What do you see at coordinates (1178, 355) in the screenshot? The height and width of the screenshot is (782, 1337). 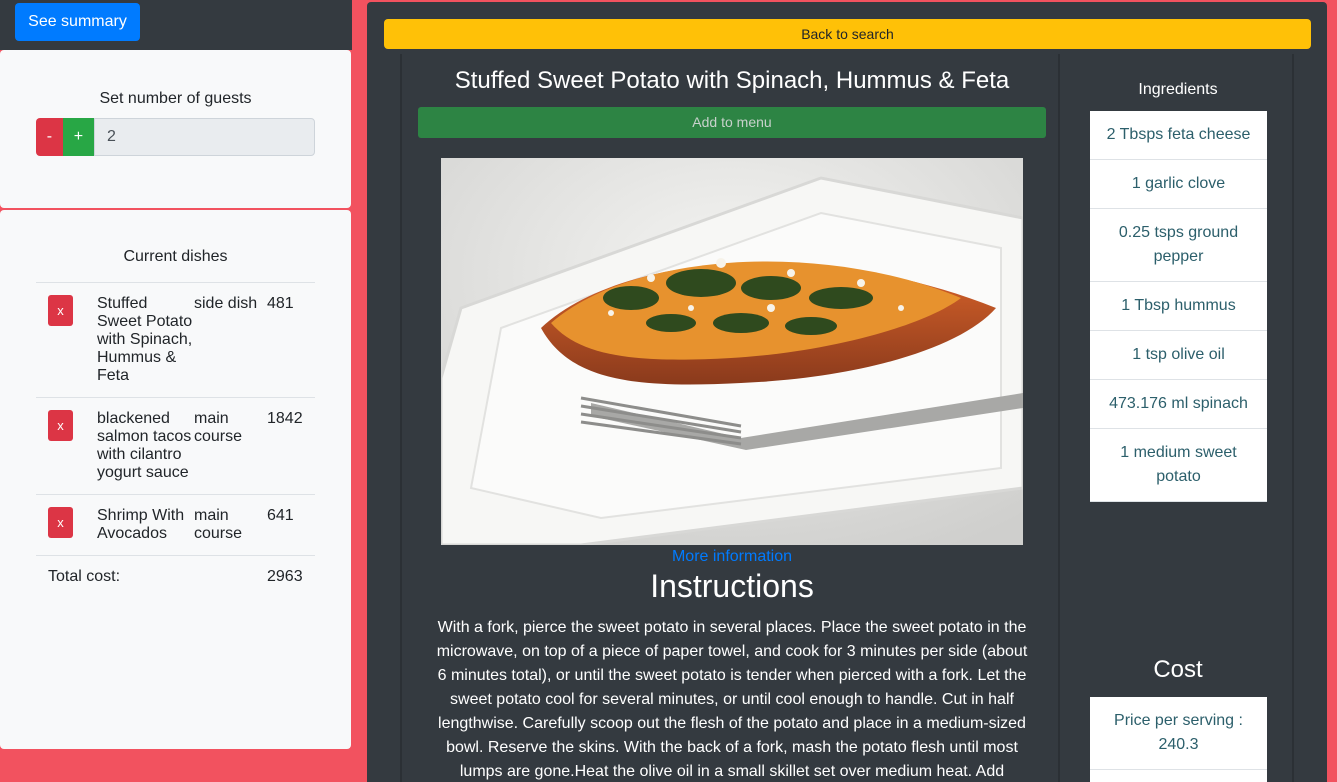 I see `list-item: 1 tsp olive oil` at bounding box center [1178, 355].